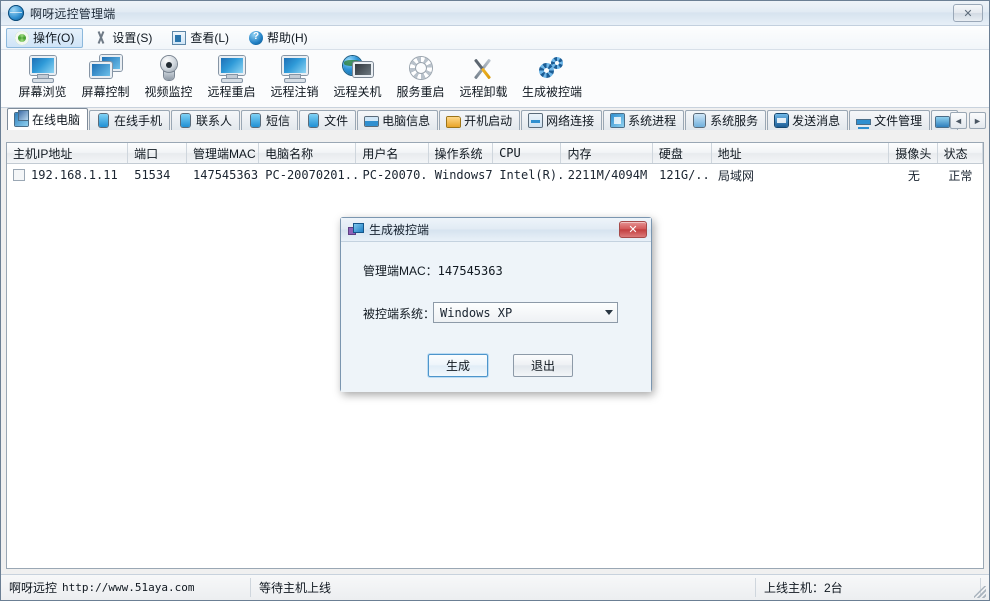 The height and width of the screenshot is (601, 990). What do you see at coordinates (484, 70) in the screenshot?
I see `tools-icon` at bounding box center [484, 70].